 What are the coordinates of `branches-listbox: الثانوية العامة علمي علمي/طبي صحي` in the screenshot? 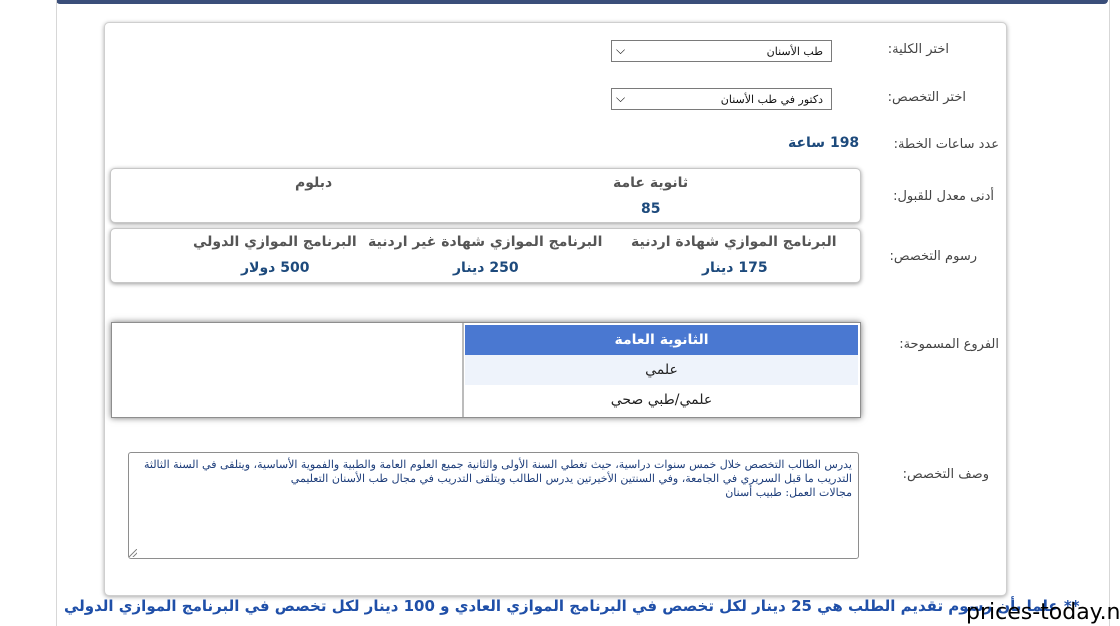 It's located at (486, 370).